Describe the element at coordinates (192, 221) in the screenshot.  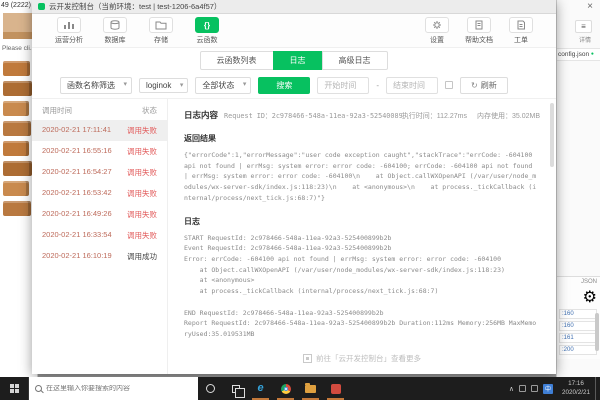
I see `log-section-title: 日志` at that location.